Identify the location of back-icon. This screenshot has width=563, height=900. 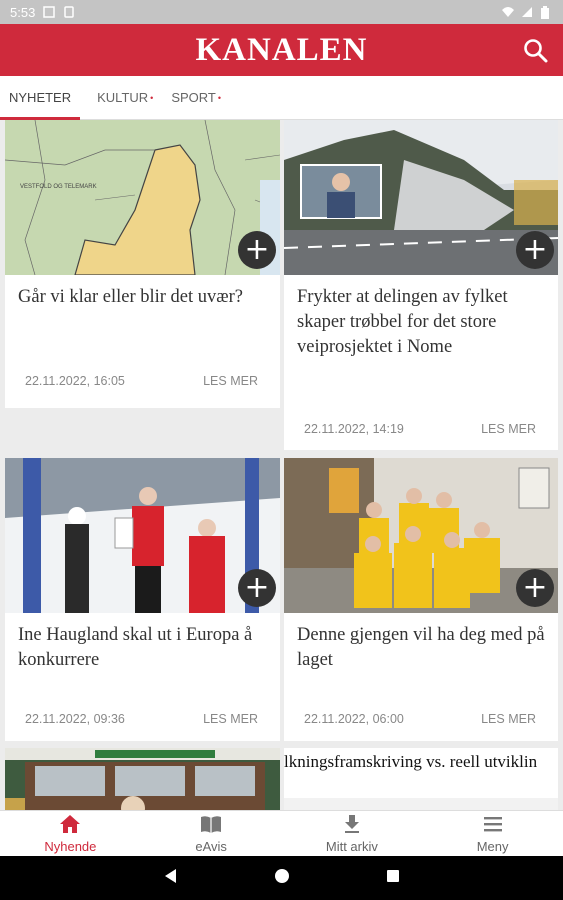
(171, 878).